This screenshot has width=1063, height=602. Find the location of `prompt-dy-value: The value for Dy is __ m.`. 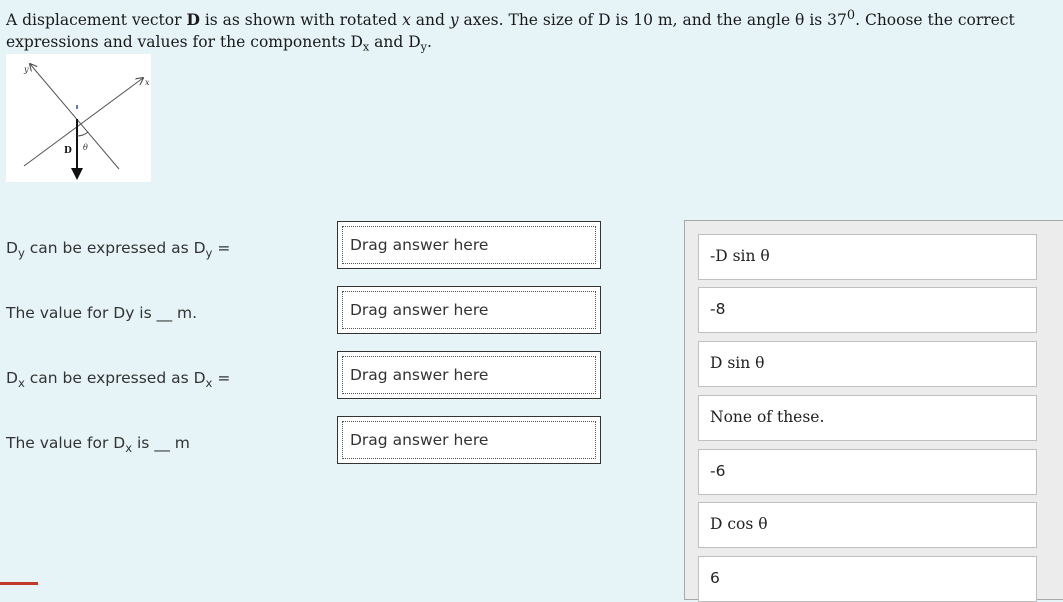

prompt-dy-value: The value for Dy is __ m. is located at coordinates (101, 313).